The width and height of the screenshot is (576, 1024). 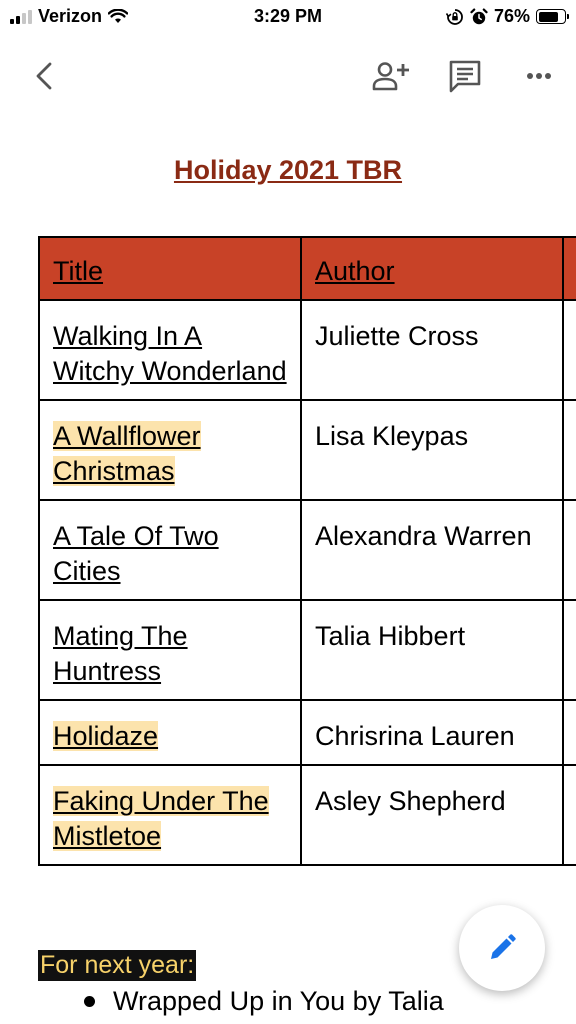 I want to click on status-bar: Verizon 3:29 PM 76%, so click(x=288, y=17).